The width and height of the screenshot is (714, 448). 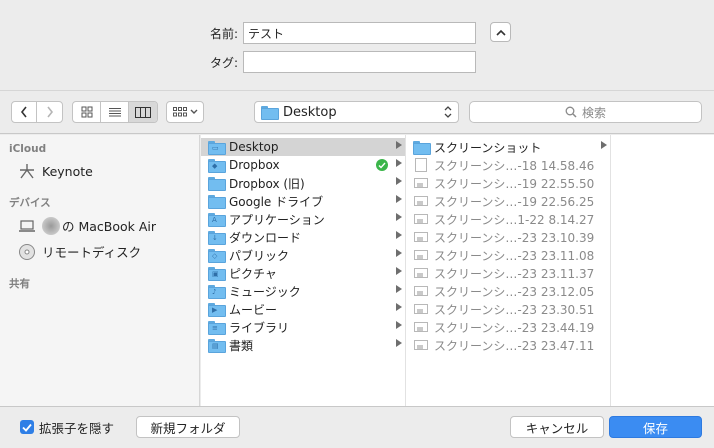 I want to click on list-item: スクリーンシ…-19 22.55.50, so click(x=508, y=183).